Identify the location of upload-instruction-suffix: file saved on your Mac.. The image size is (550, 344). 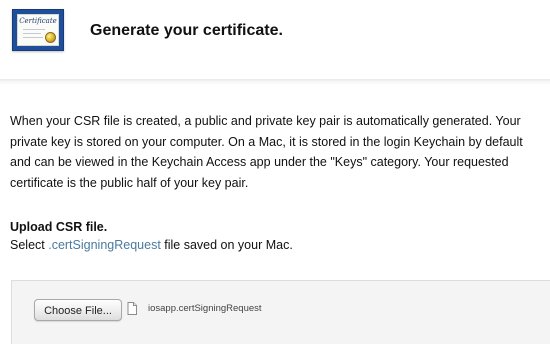
(226, 245).